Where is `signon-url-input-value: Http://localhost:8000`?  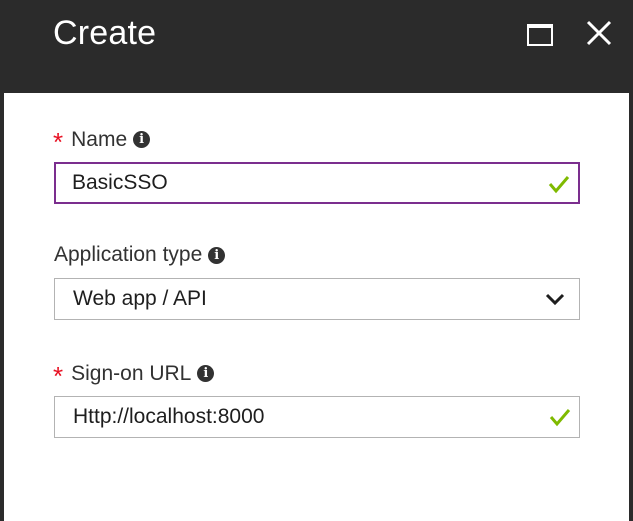
signon-url-input-value: Http://localhost:8000 is located at coordinates (169, 416).